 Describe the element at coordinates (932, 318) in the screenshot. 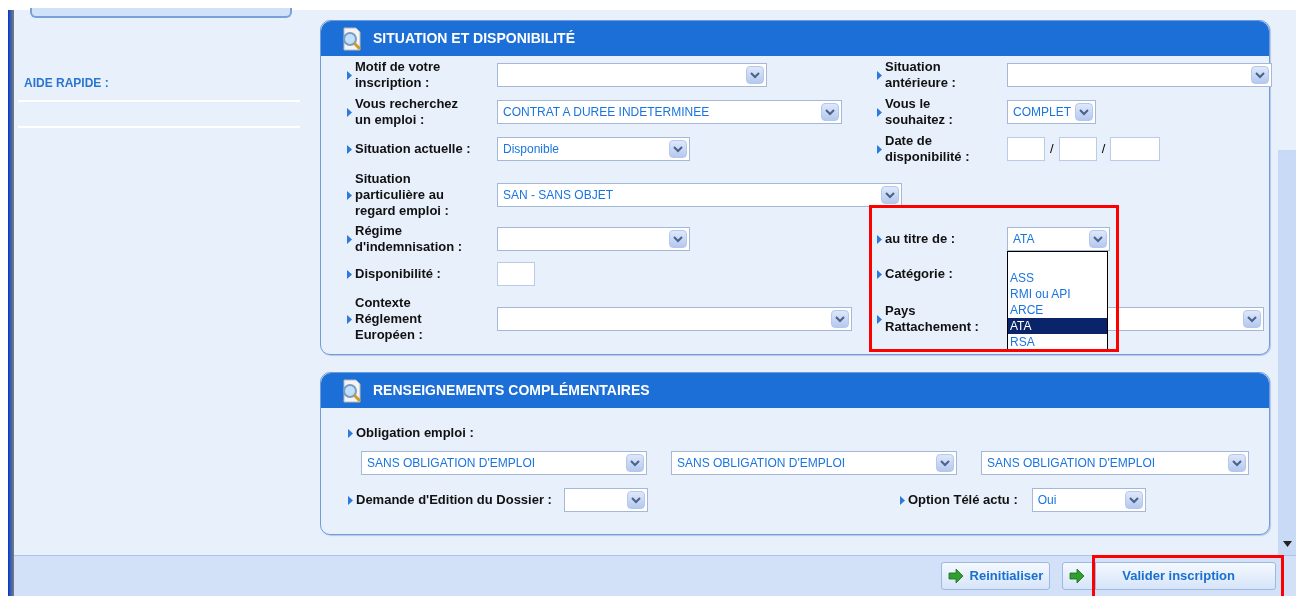

I see `field-label: Pays Rattachement :` at that location.